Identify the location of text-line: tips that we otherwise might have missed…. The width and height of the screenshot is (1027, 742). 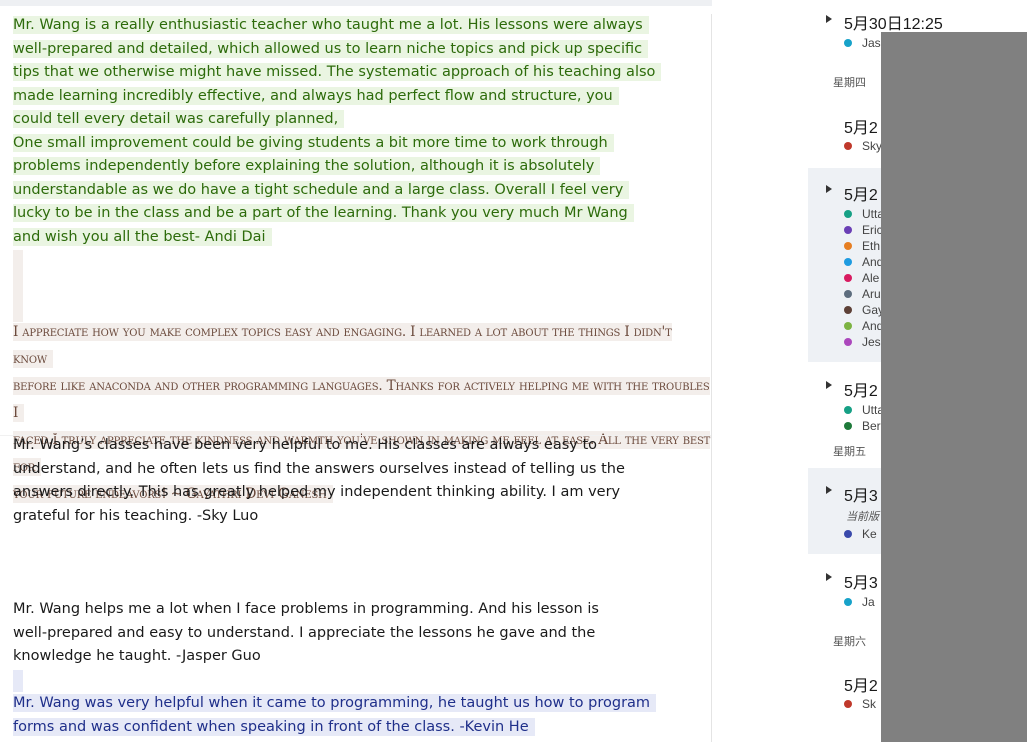
(337, 72).